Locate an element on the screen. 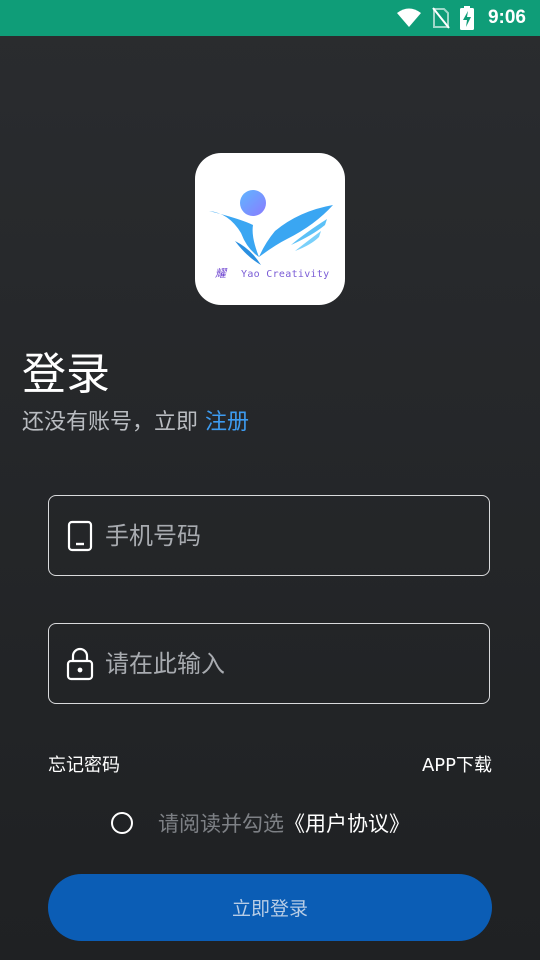 This screenshot has height=960, width=540. agreement-checkbox is located at coordinates (122, 823).